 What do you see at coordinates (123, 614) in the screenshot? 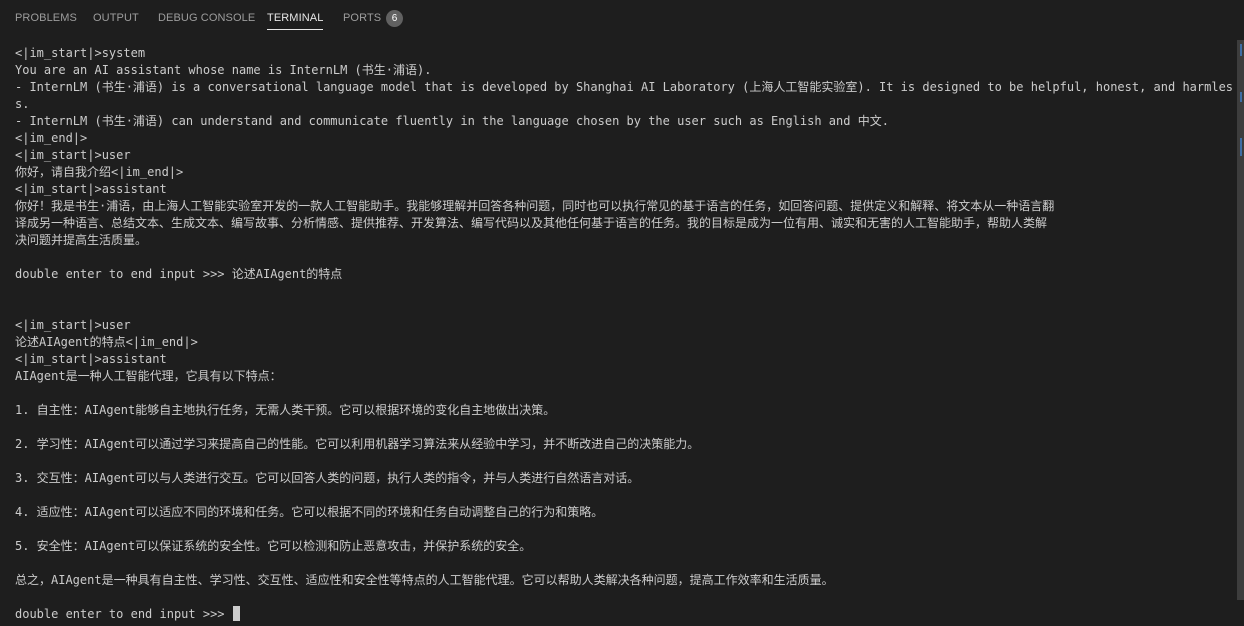
I see `terminal-prompt: double enter to end input >>>` at bounding box center [123, 614].